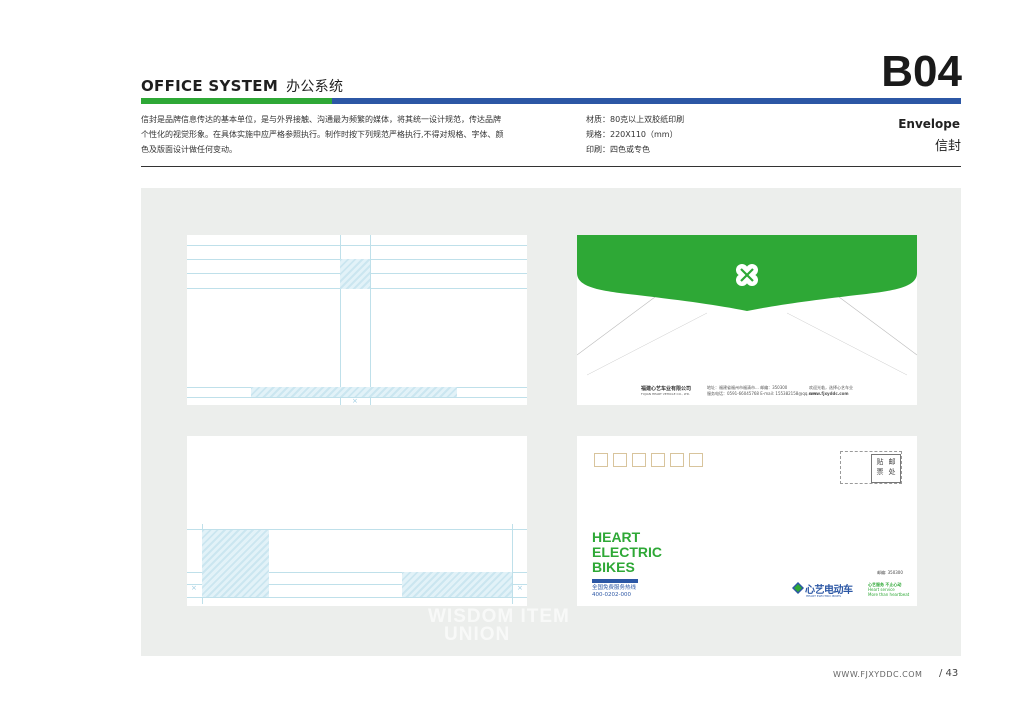 The image size is (1024, 717). What do you see at coordinates (947, 146) in the screenshot?
I see `item-title-cn: 信封` at bounding box center [947, 146].